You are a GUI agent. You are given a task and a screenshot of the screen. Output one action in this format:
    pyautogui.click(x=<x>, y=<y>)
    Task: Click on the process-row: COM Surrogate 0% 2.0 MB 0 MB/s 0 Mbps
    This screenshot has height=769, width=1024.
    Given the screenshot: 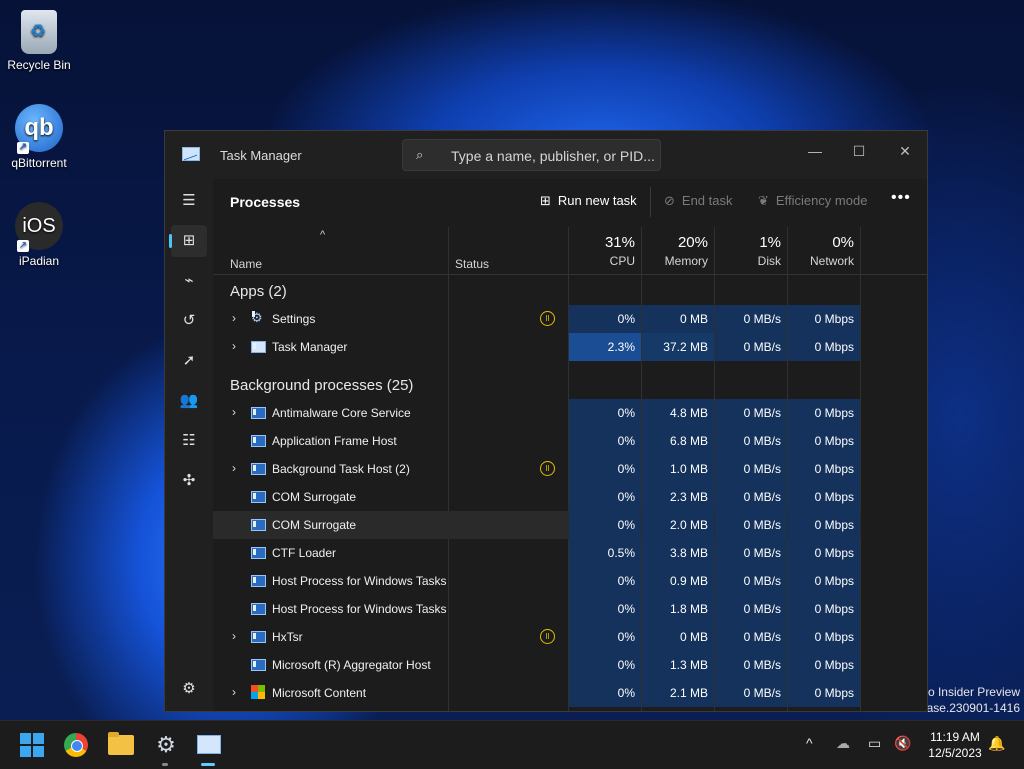 What is the action you would take?
    pyautogui.click(x=537, y=525)
    